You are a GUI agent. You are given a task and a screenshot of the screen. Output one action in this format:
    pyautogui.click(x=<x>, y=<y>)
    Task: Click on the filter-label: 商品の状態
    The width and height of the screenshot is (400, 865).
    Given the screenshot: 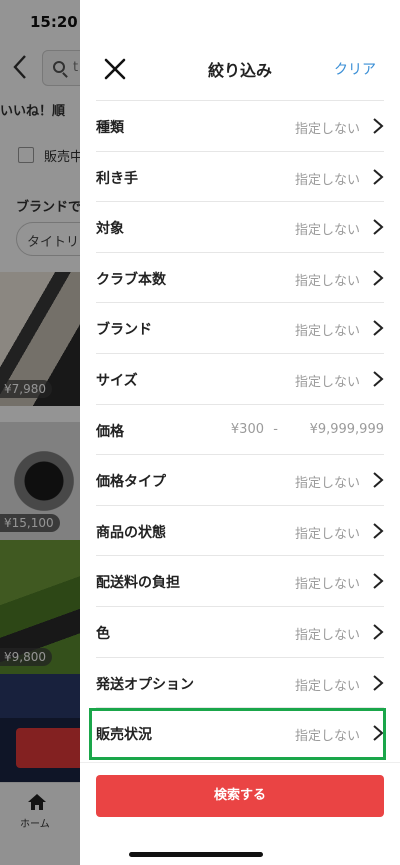 What is the action you would take?
    pyautogui.click(x=131, y=532)
    